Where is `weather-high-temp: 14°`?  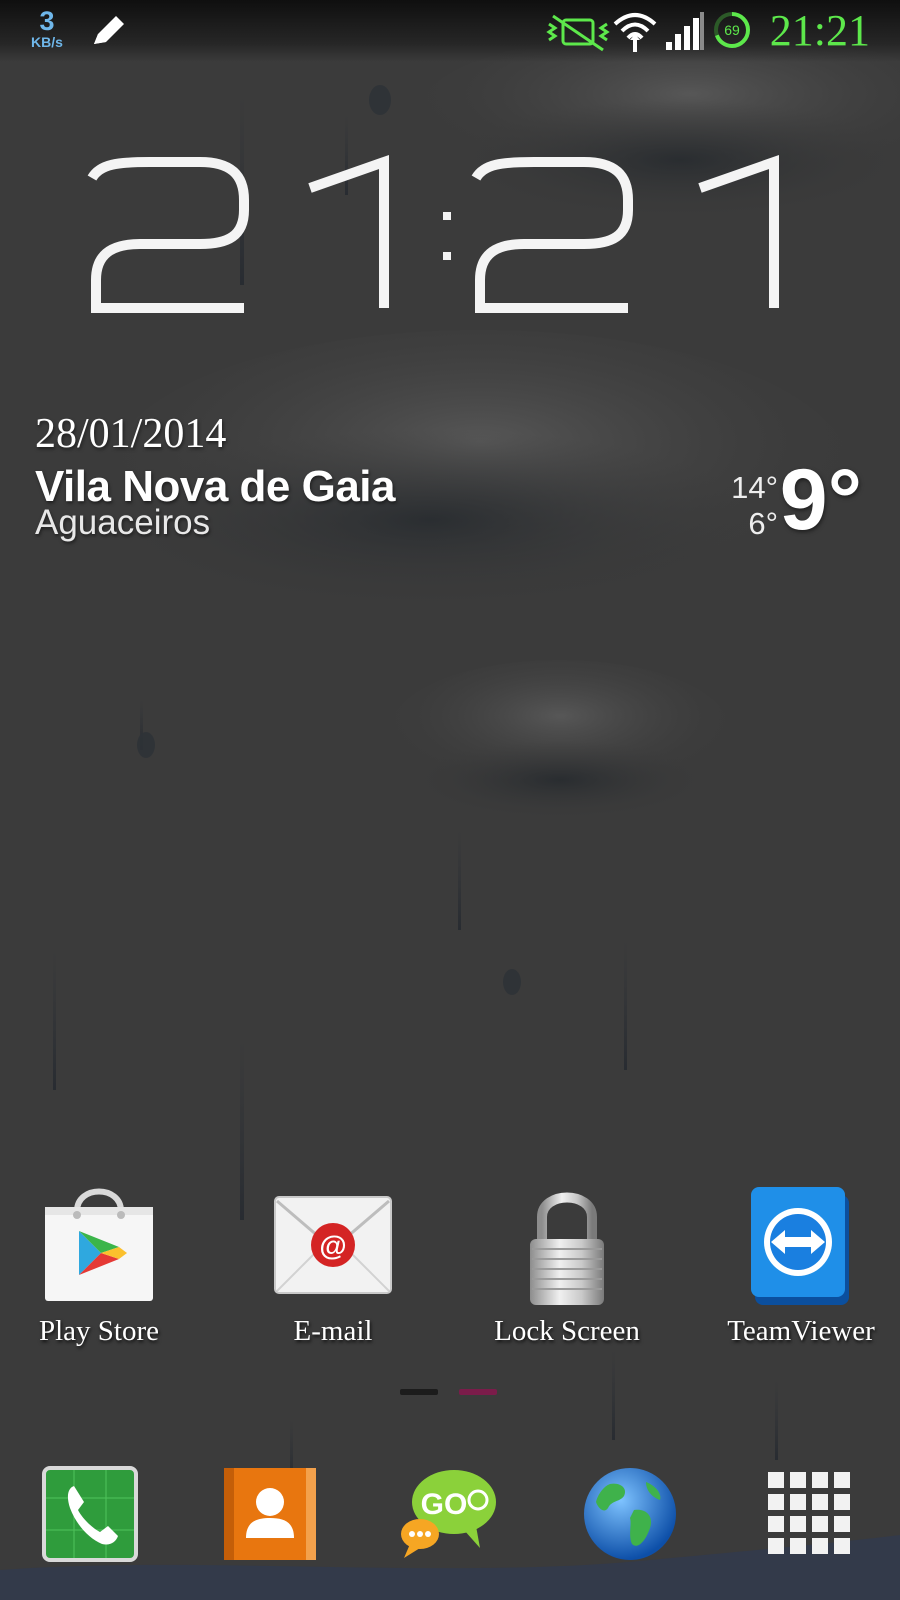
weather-high-temp: 14° is located at coordinates (754, 487).